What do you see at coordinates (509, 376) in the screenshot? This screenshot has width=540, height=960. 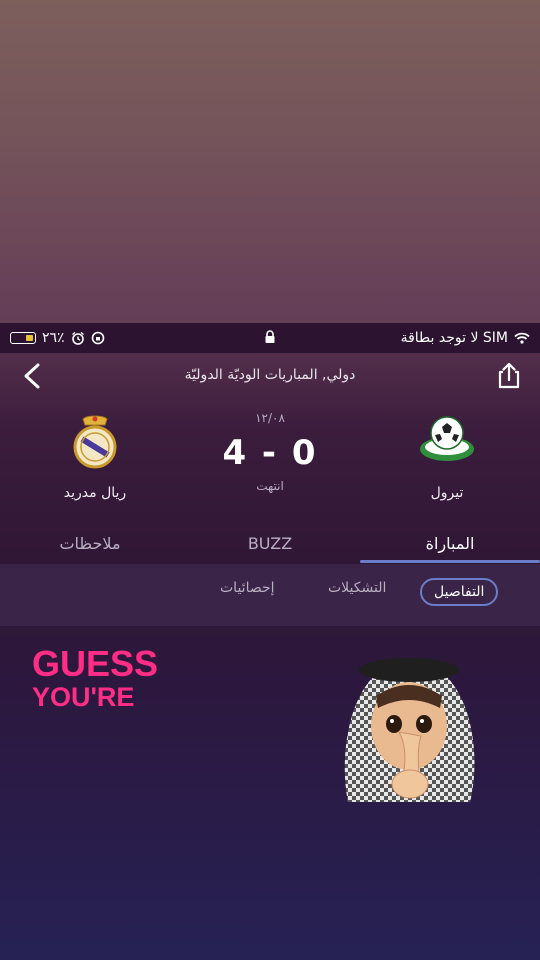 I see `share-icon` at bounding box center [509, 376].